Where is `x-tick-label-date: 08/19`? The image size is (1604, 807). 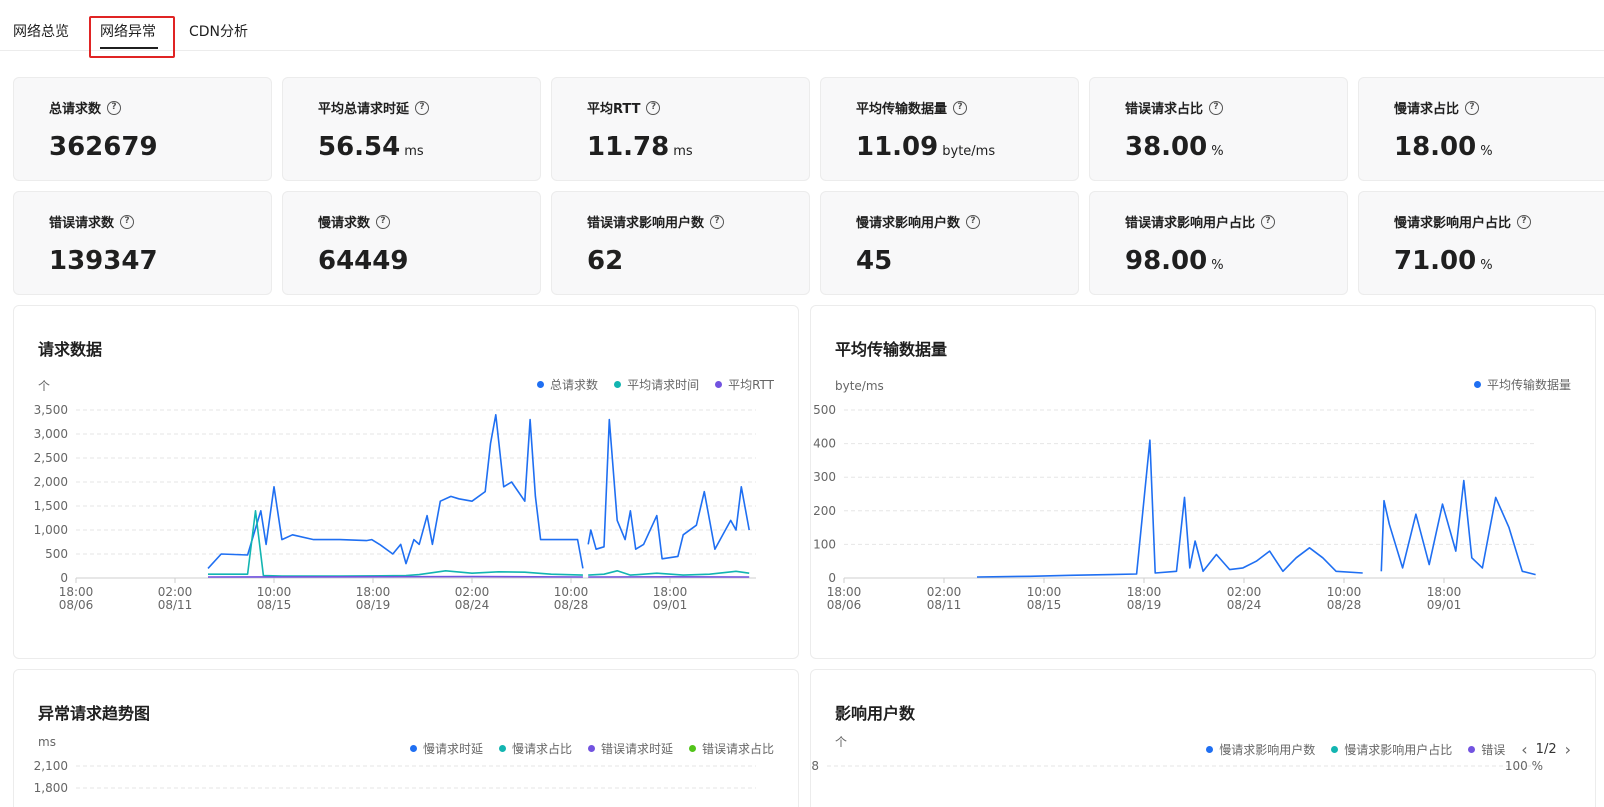
x-tick-label-date: 08/19 is located at coordinates (1144, 605).